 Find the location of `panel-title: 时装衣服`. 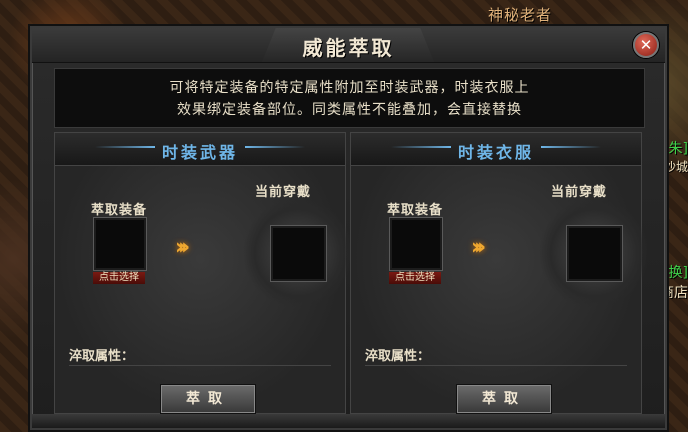

panel-title: 时装衣服 is located at coordinates (495, 152).